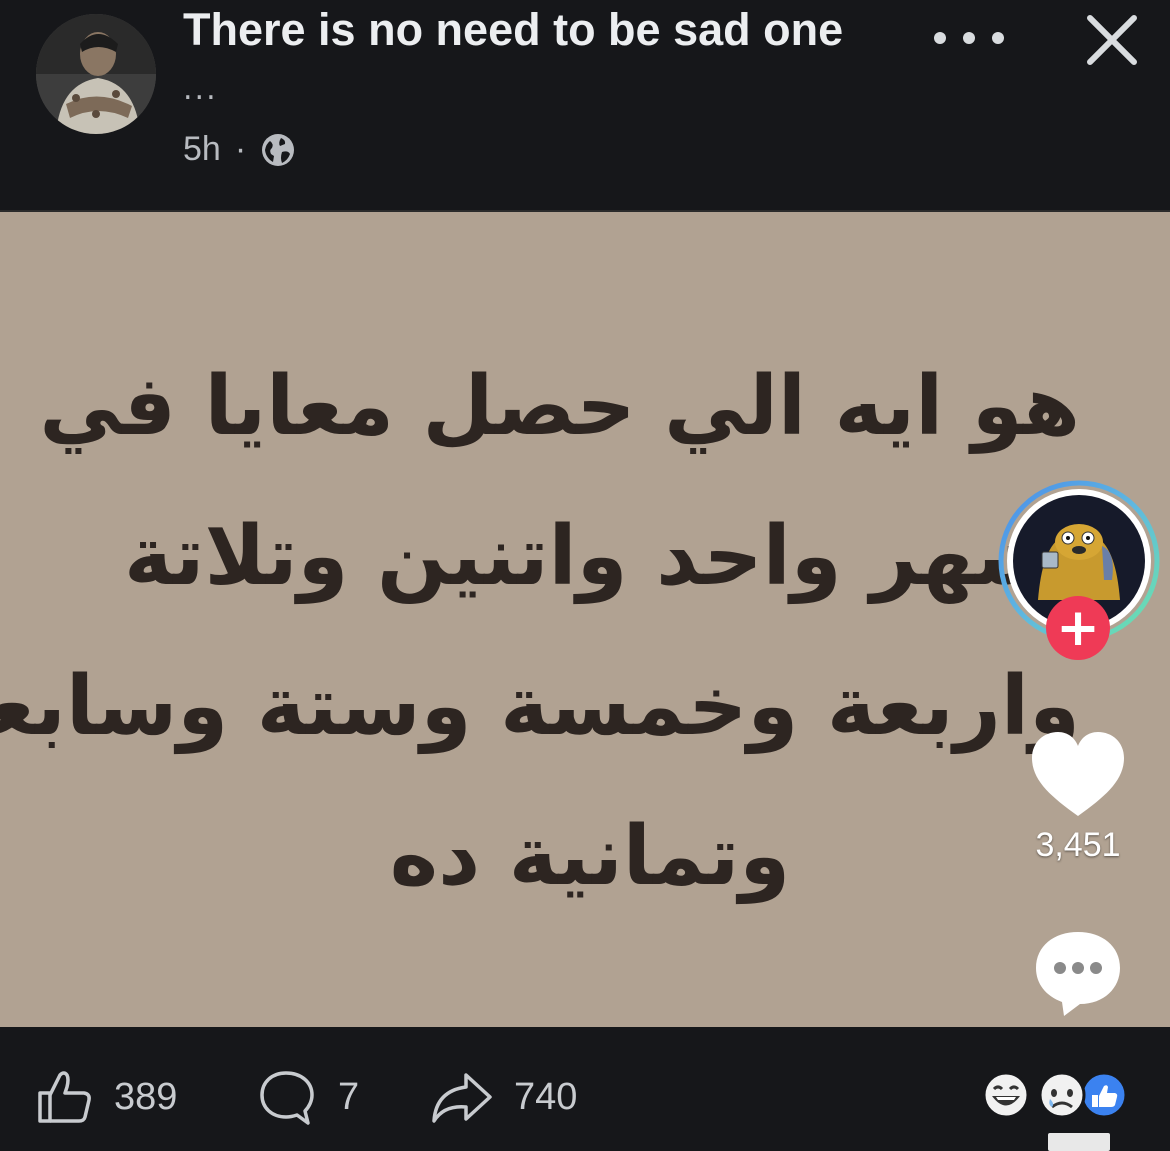  What do you see at coordinates (1006, 1095) in the screenshot?
I see `laugh-reaction-icon` at bounding box center [1006, 1095].